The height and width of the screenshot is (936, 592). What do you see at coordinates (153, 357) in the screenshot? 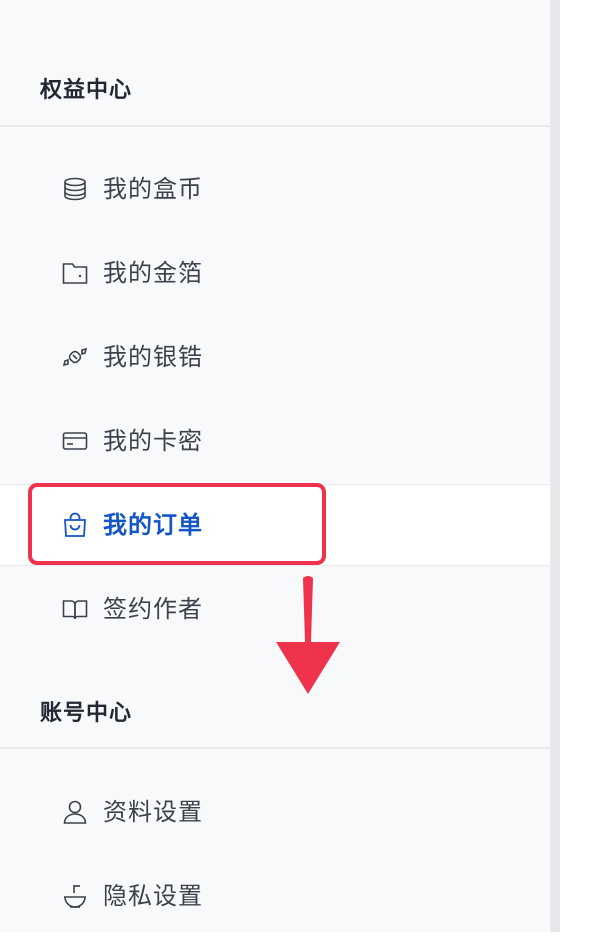
I see `sidebar-item-label: 我的银锆` at bounding box center [153, 357].